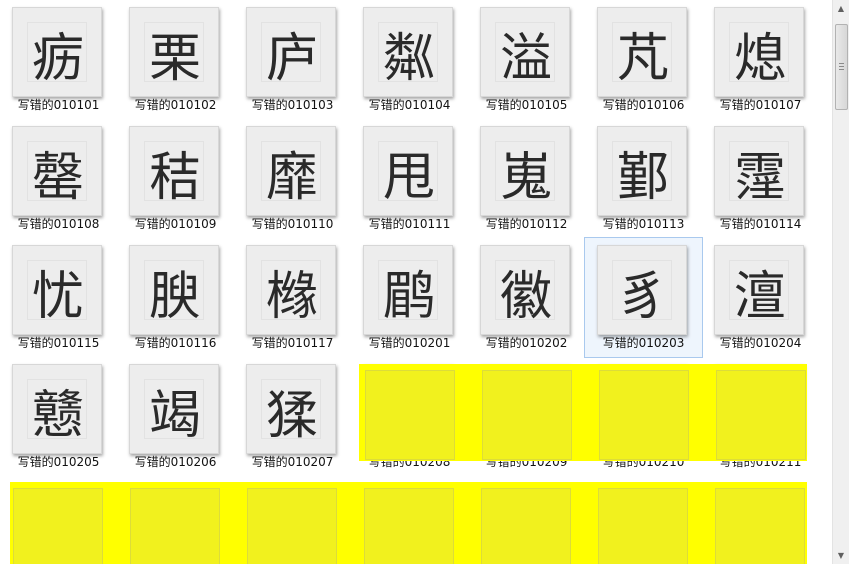 This screenshot has width=849, height=564. What do you see at coordinates (408, 52) in the screenshot?
I see `file-thumbnail: 粼` at bounding box center [408, 52].